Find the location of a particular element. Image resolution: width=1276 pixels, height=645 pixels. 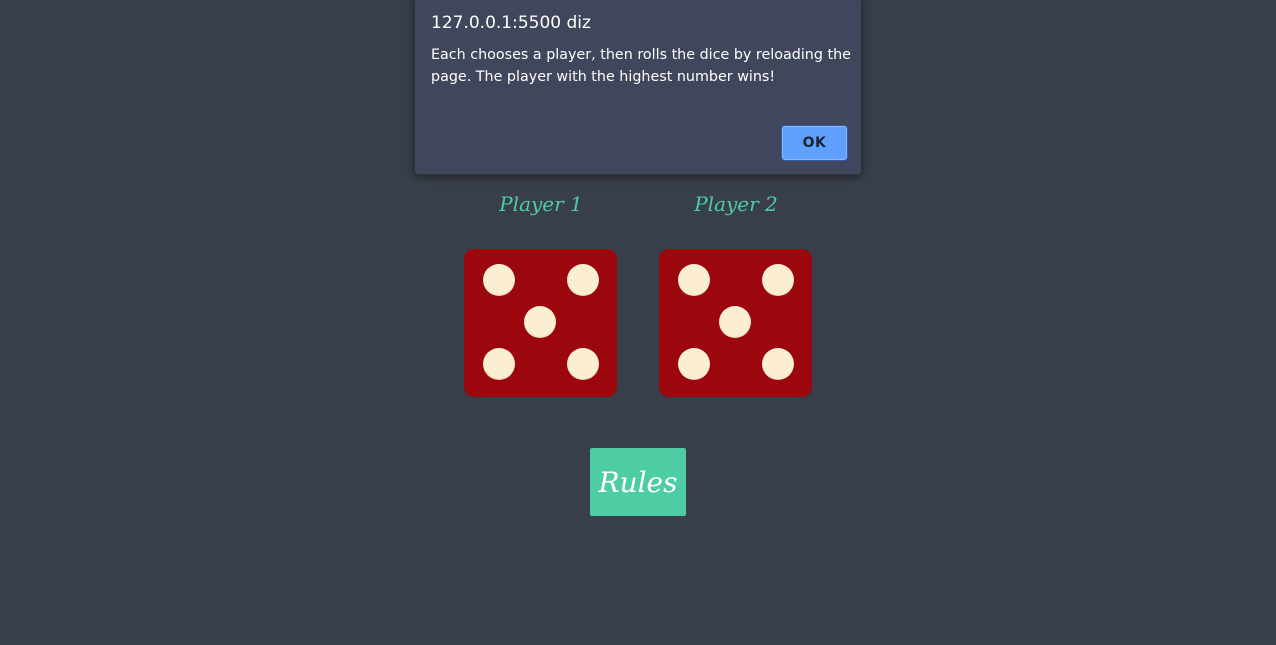

ok-button: OK is located at coordinates (814, 143).